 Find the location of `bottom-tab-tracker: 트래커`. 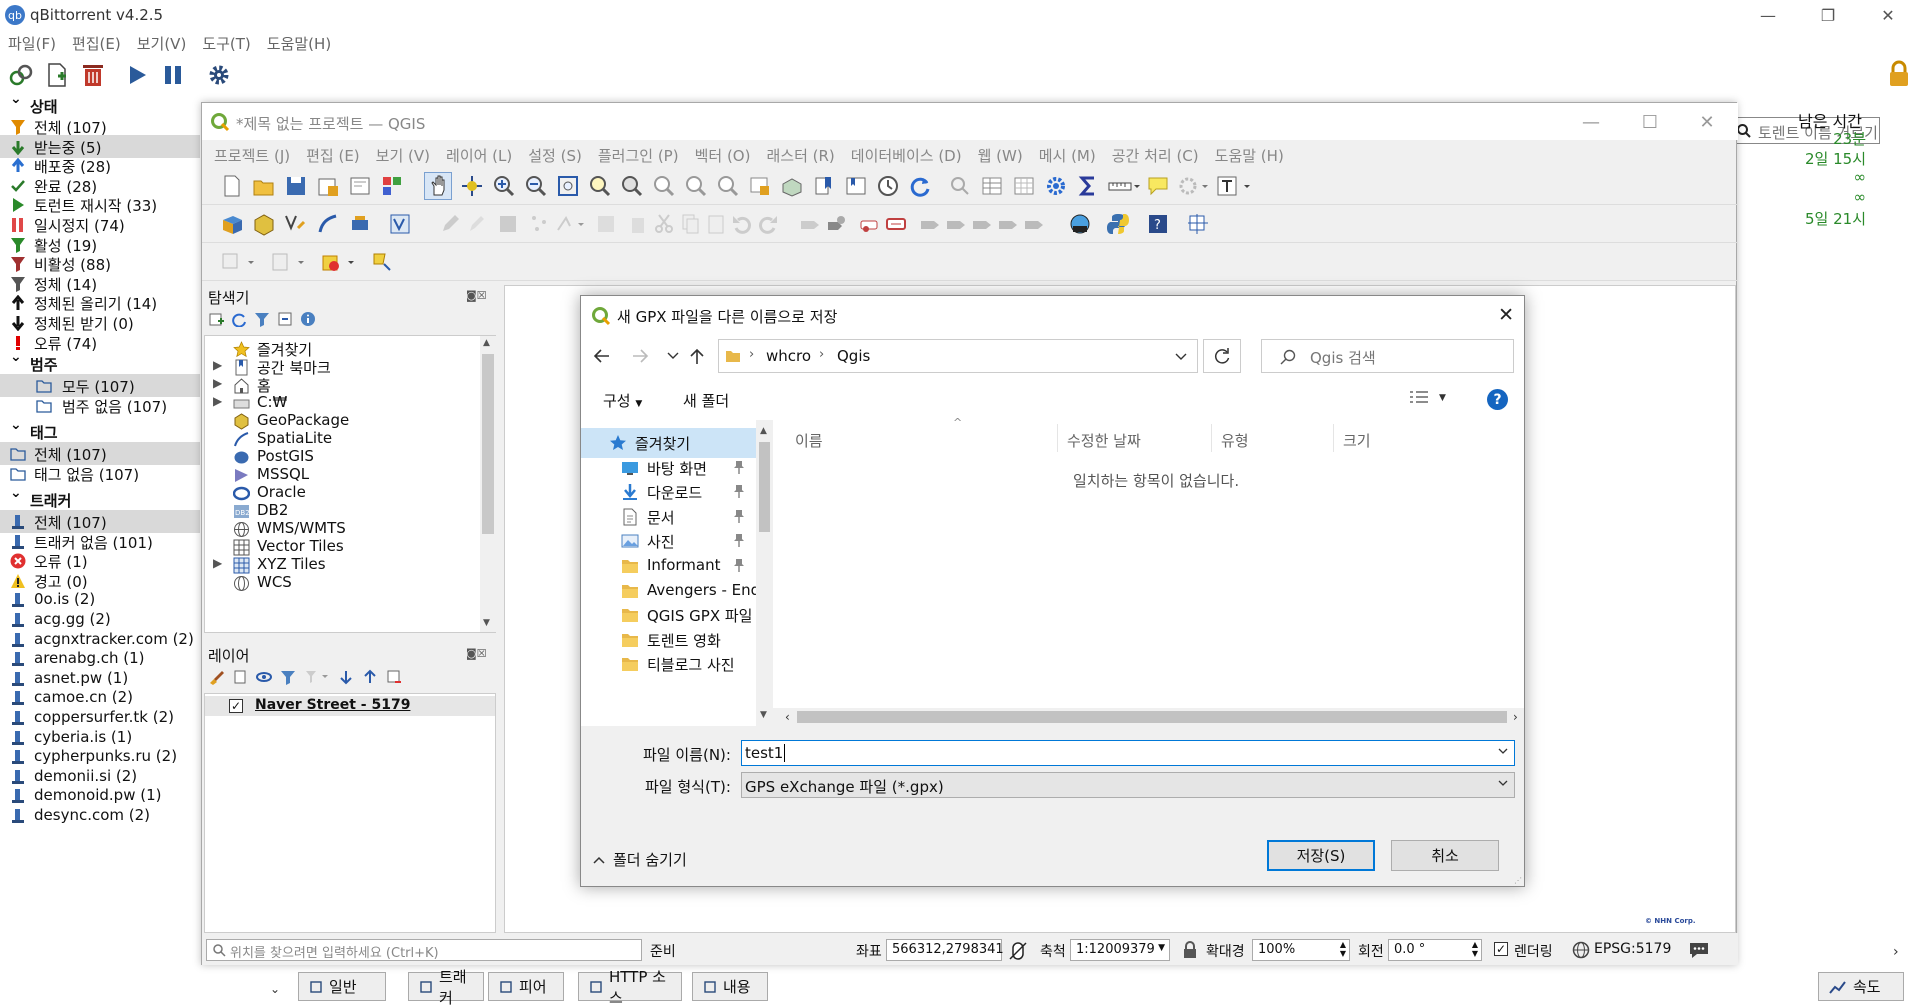

bottom-tab-tracker: 트래커 is located at coordinates (446, 987).